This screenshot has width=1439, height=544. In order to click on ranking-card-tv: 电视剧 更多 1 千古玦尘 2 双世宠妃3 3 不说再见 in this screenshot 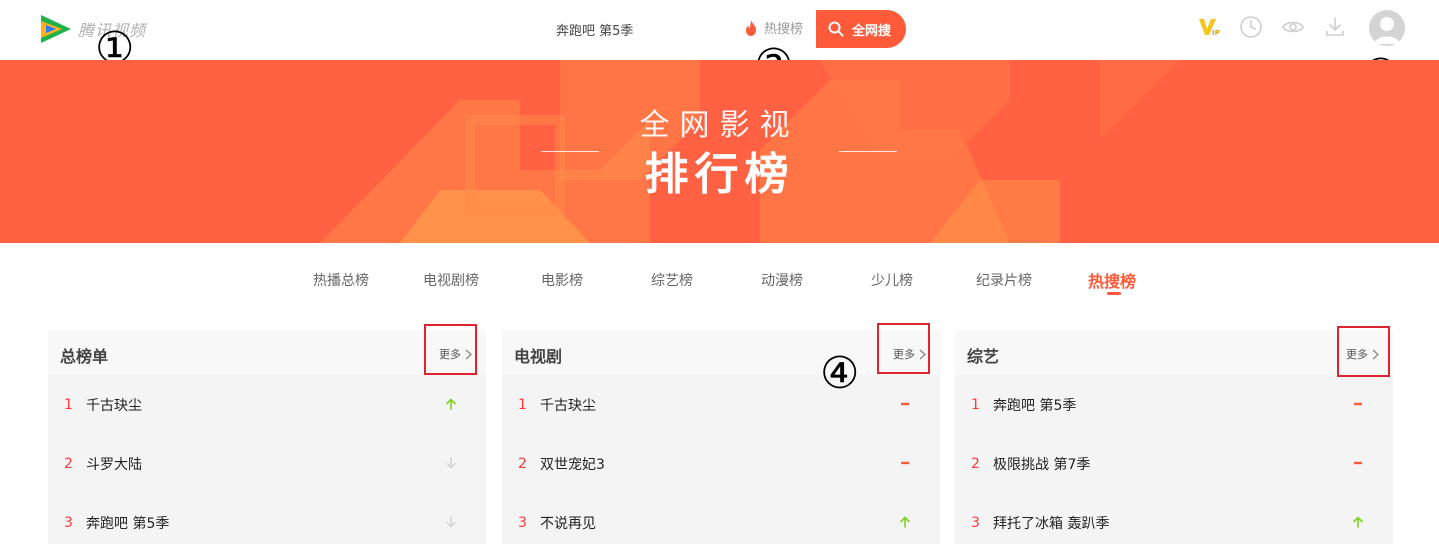, I will do `click(721, 437)`.